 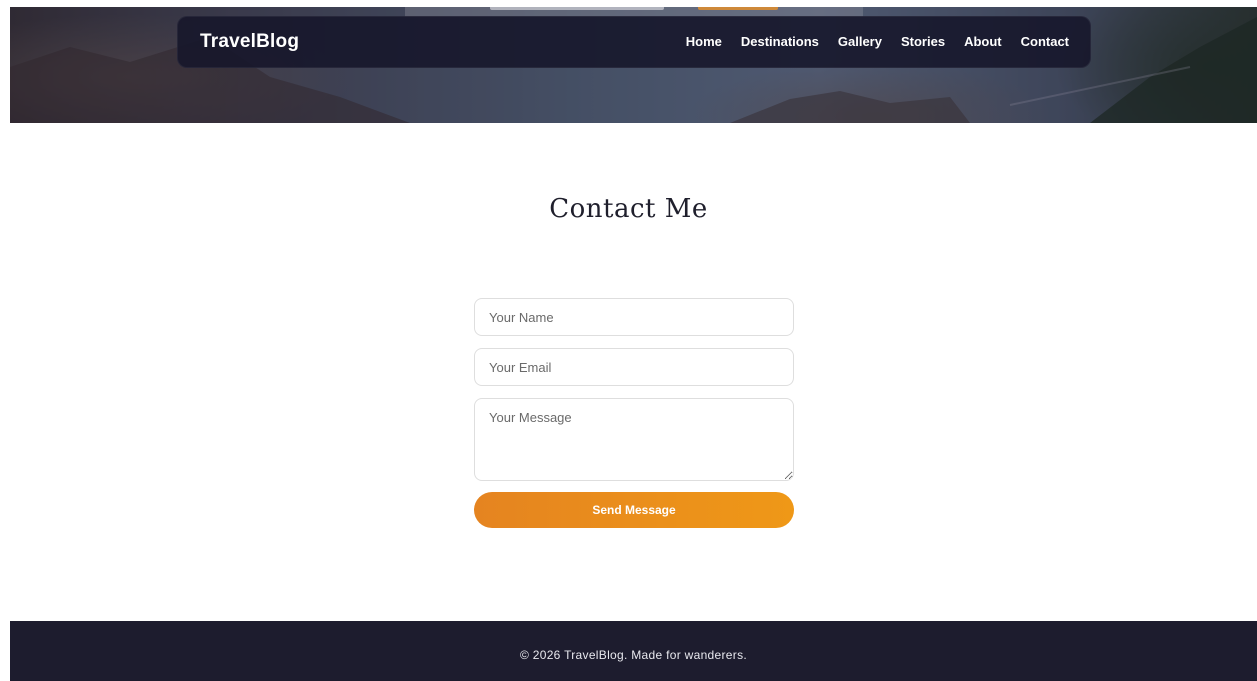 I want to click on brand-logo: TravelBlog, so click(x=249, y=42).